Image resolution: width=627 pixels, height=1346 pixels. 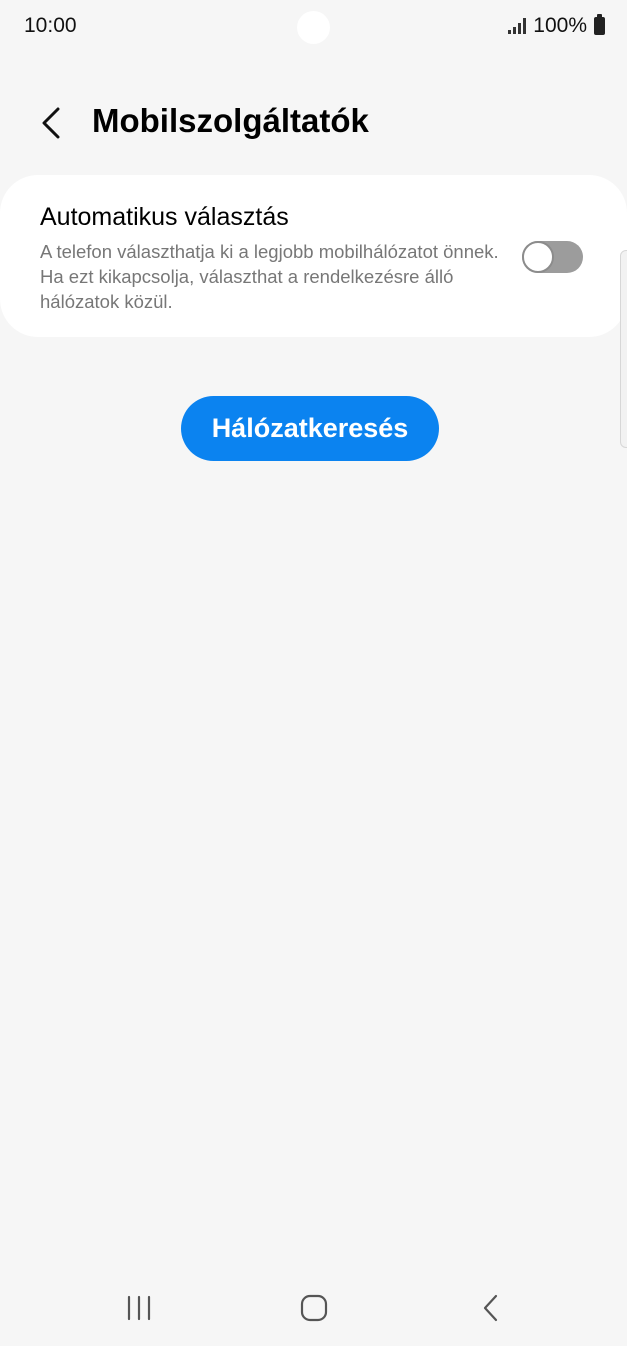 I want to click on scrollbar, so click(x=623, y=349).